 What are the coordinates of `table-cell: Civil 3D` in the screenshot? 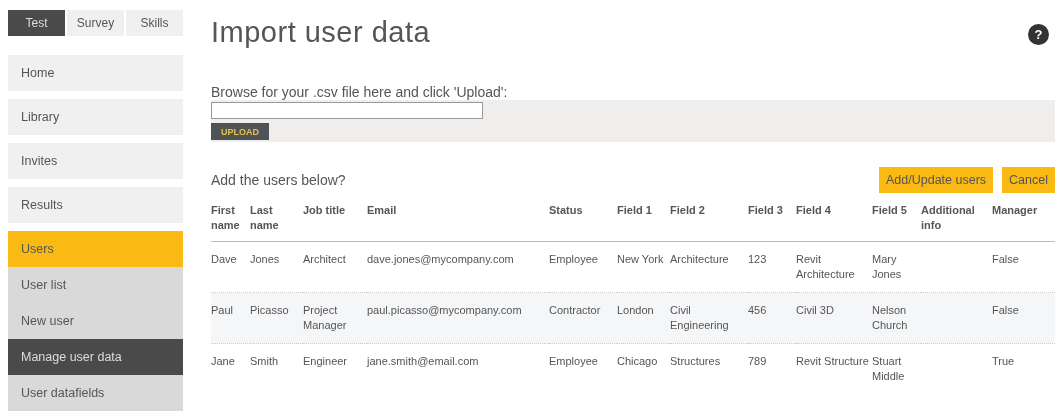 It's located at (834, 318).